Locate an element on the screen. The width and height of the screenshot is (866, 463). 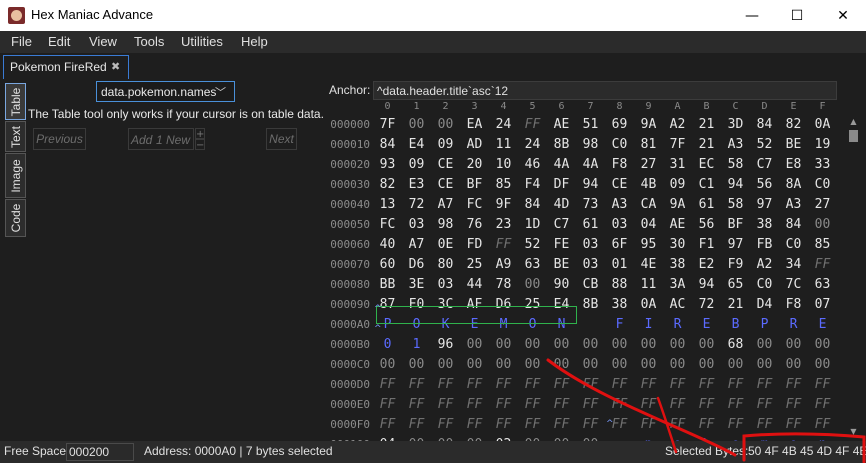
hex-cell: 9F is located at coordinates (503, 205).